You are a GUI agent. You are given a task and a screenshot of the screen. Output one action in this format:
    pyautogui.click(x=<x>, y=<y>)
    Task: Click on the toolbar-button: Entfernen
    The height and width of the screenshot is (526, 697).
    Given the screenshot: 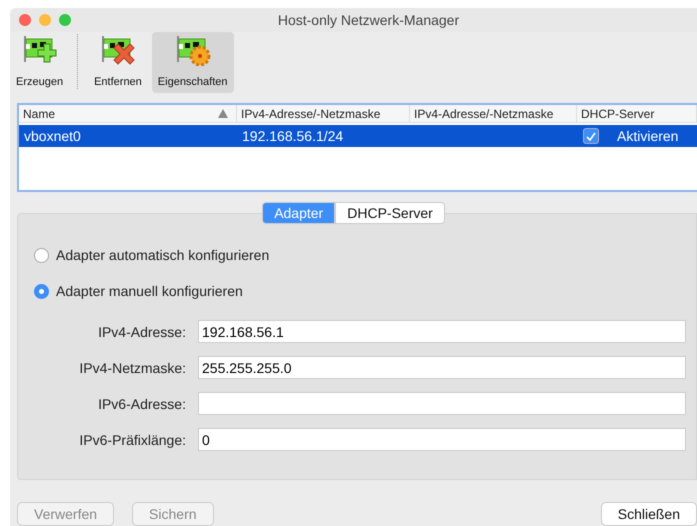 What is the action you would take?
    pyautogui.click(x=118, y=63)
    